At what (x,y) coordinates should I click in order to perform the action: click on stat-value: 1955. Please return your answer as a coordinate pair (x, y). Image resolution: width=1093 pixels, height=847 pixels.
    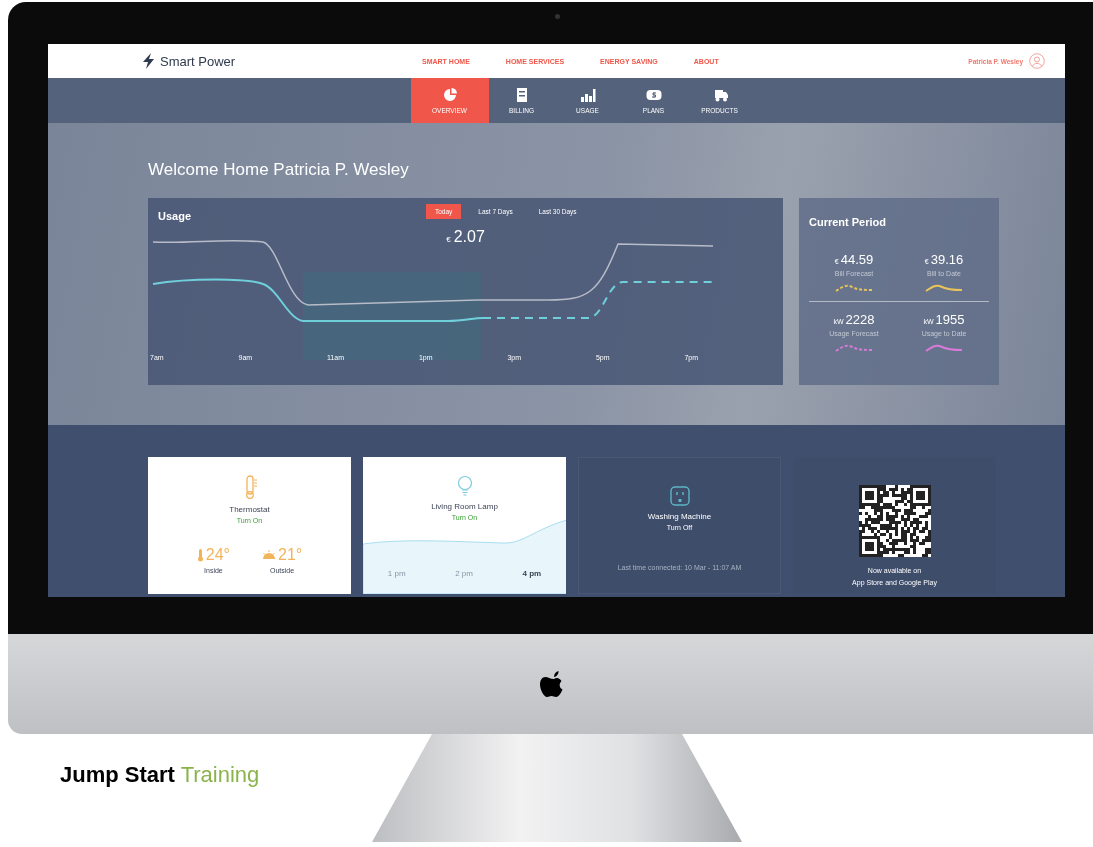
    Looking at the image, I should click on (950, 319).